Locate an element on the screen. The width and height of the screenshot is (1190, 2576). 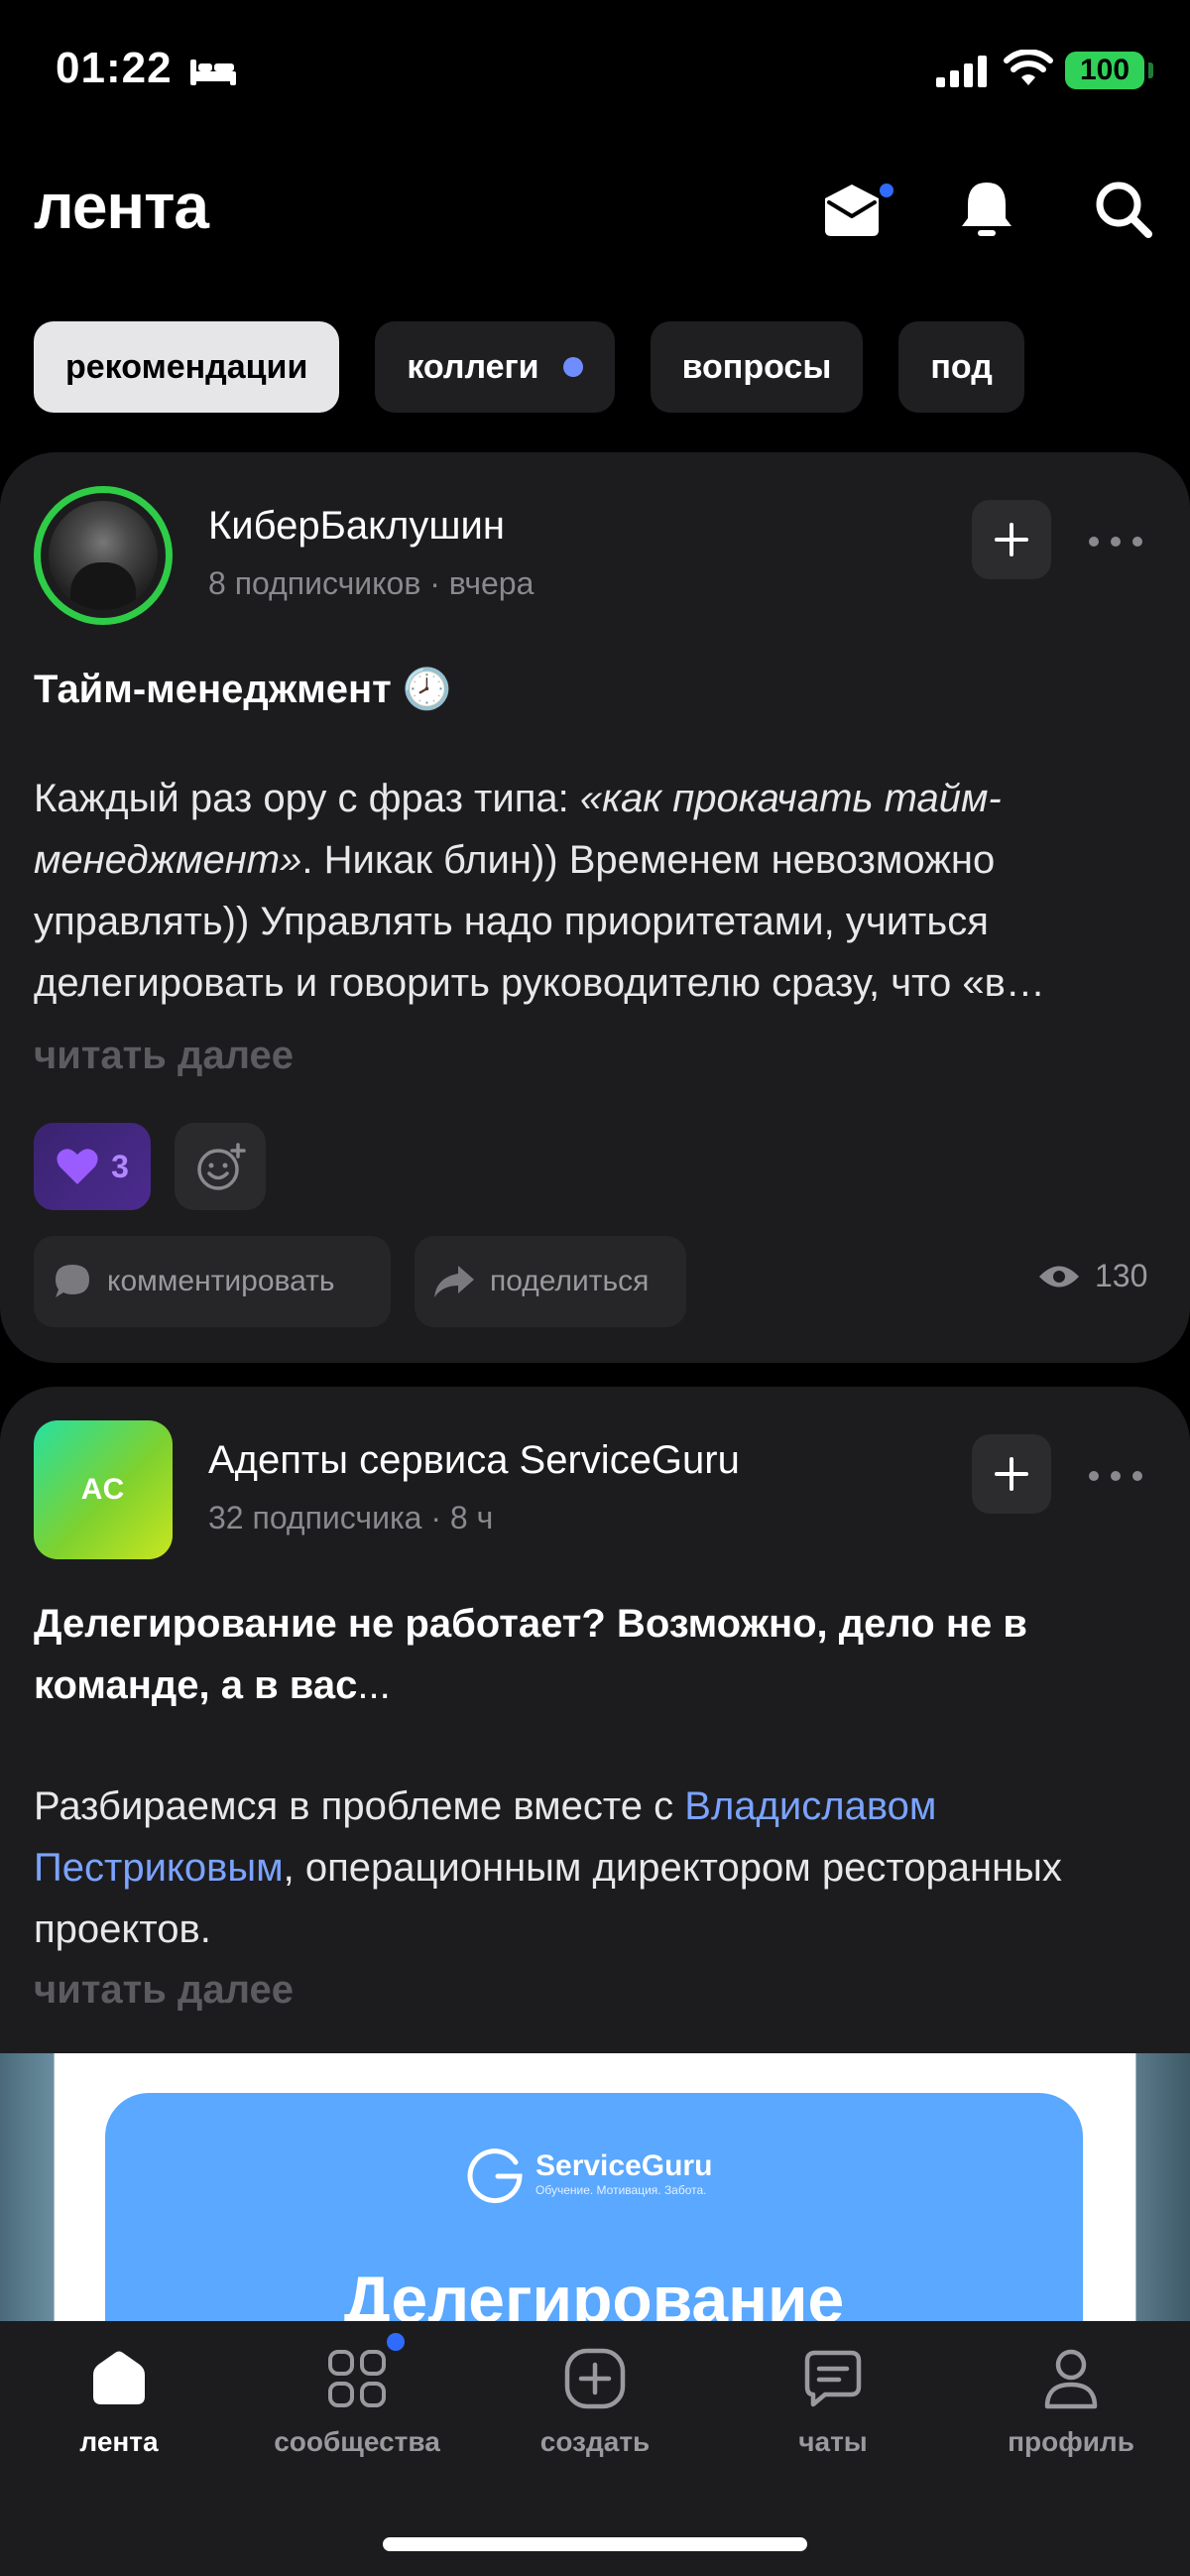
post-title: Тайм-менеджмент 🕗 is located at coordinates (243, 689).